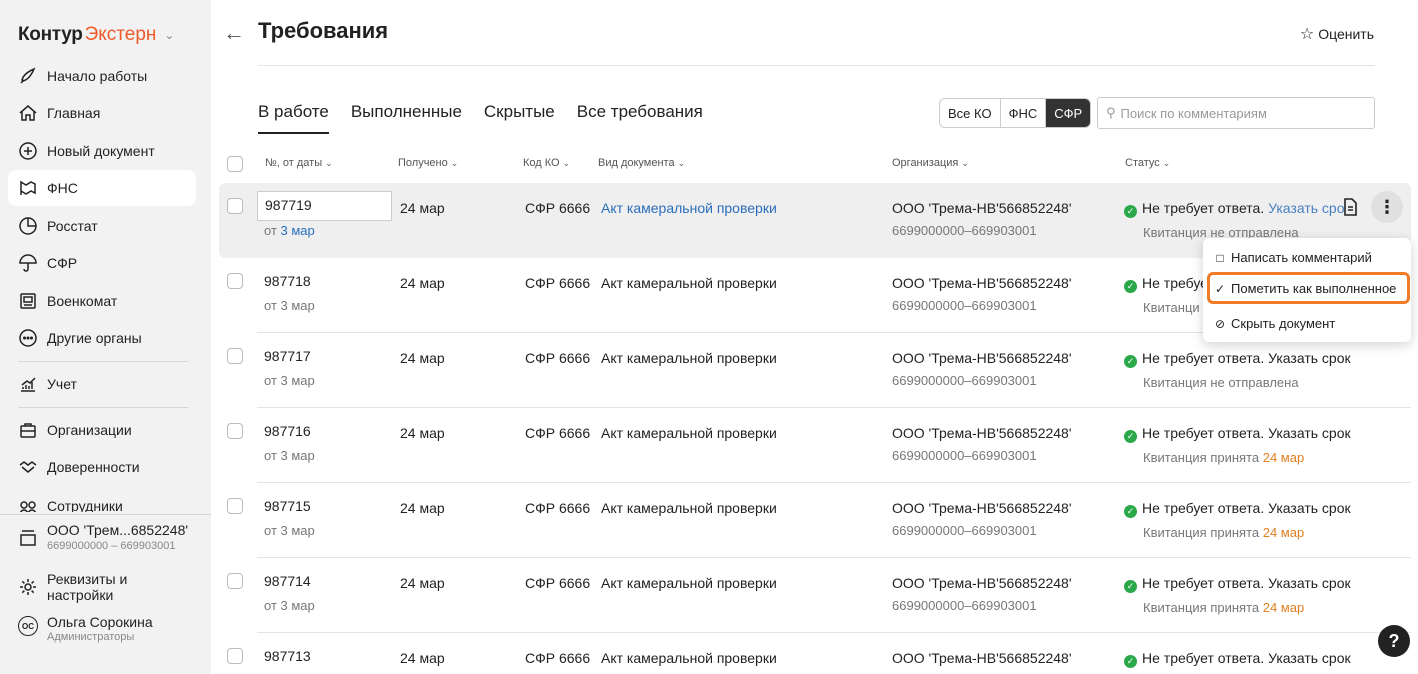 The image size is (1418, 674). Describe the element at coordinates (102, 338) in the screenshot. I see `sidebar-item-other: Другие органы` at that location.